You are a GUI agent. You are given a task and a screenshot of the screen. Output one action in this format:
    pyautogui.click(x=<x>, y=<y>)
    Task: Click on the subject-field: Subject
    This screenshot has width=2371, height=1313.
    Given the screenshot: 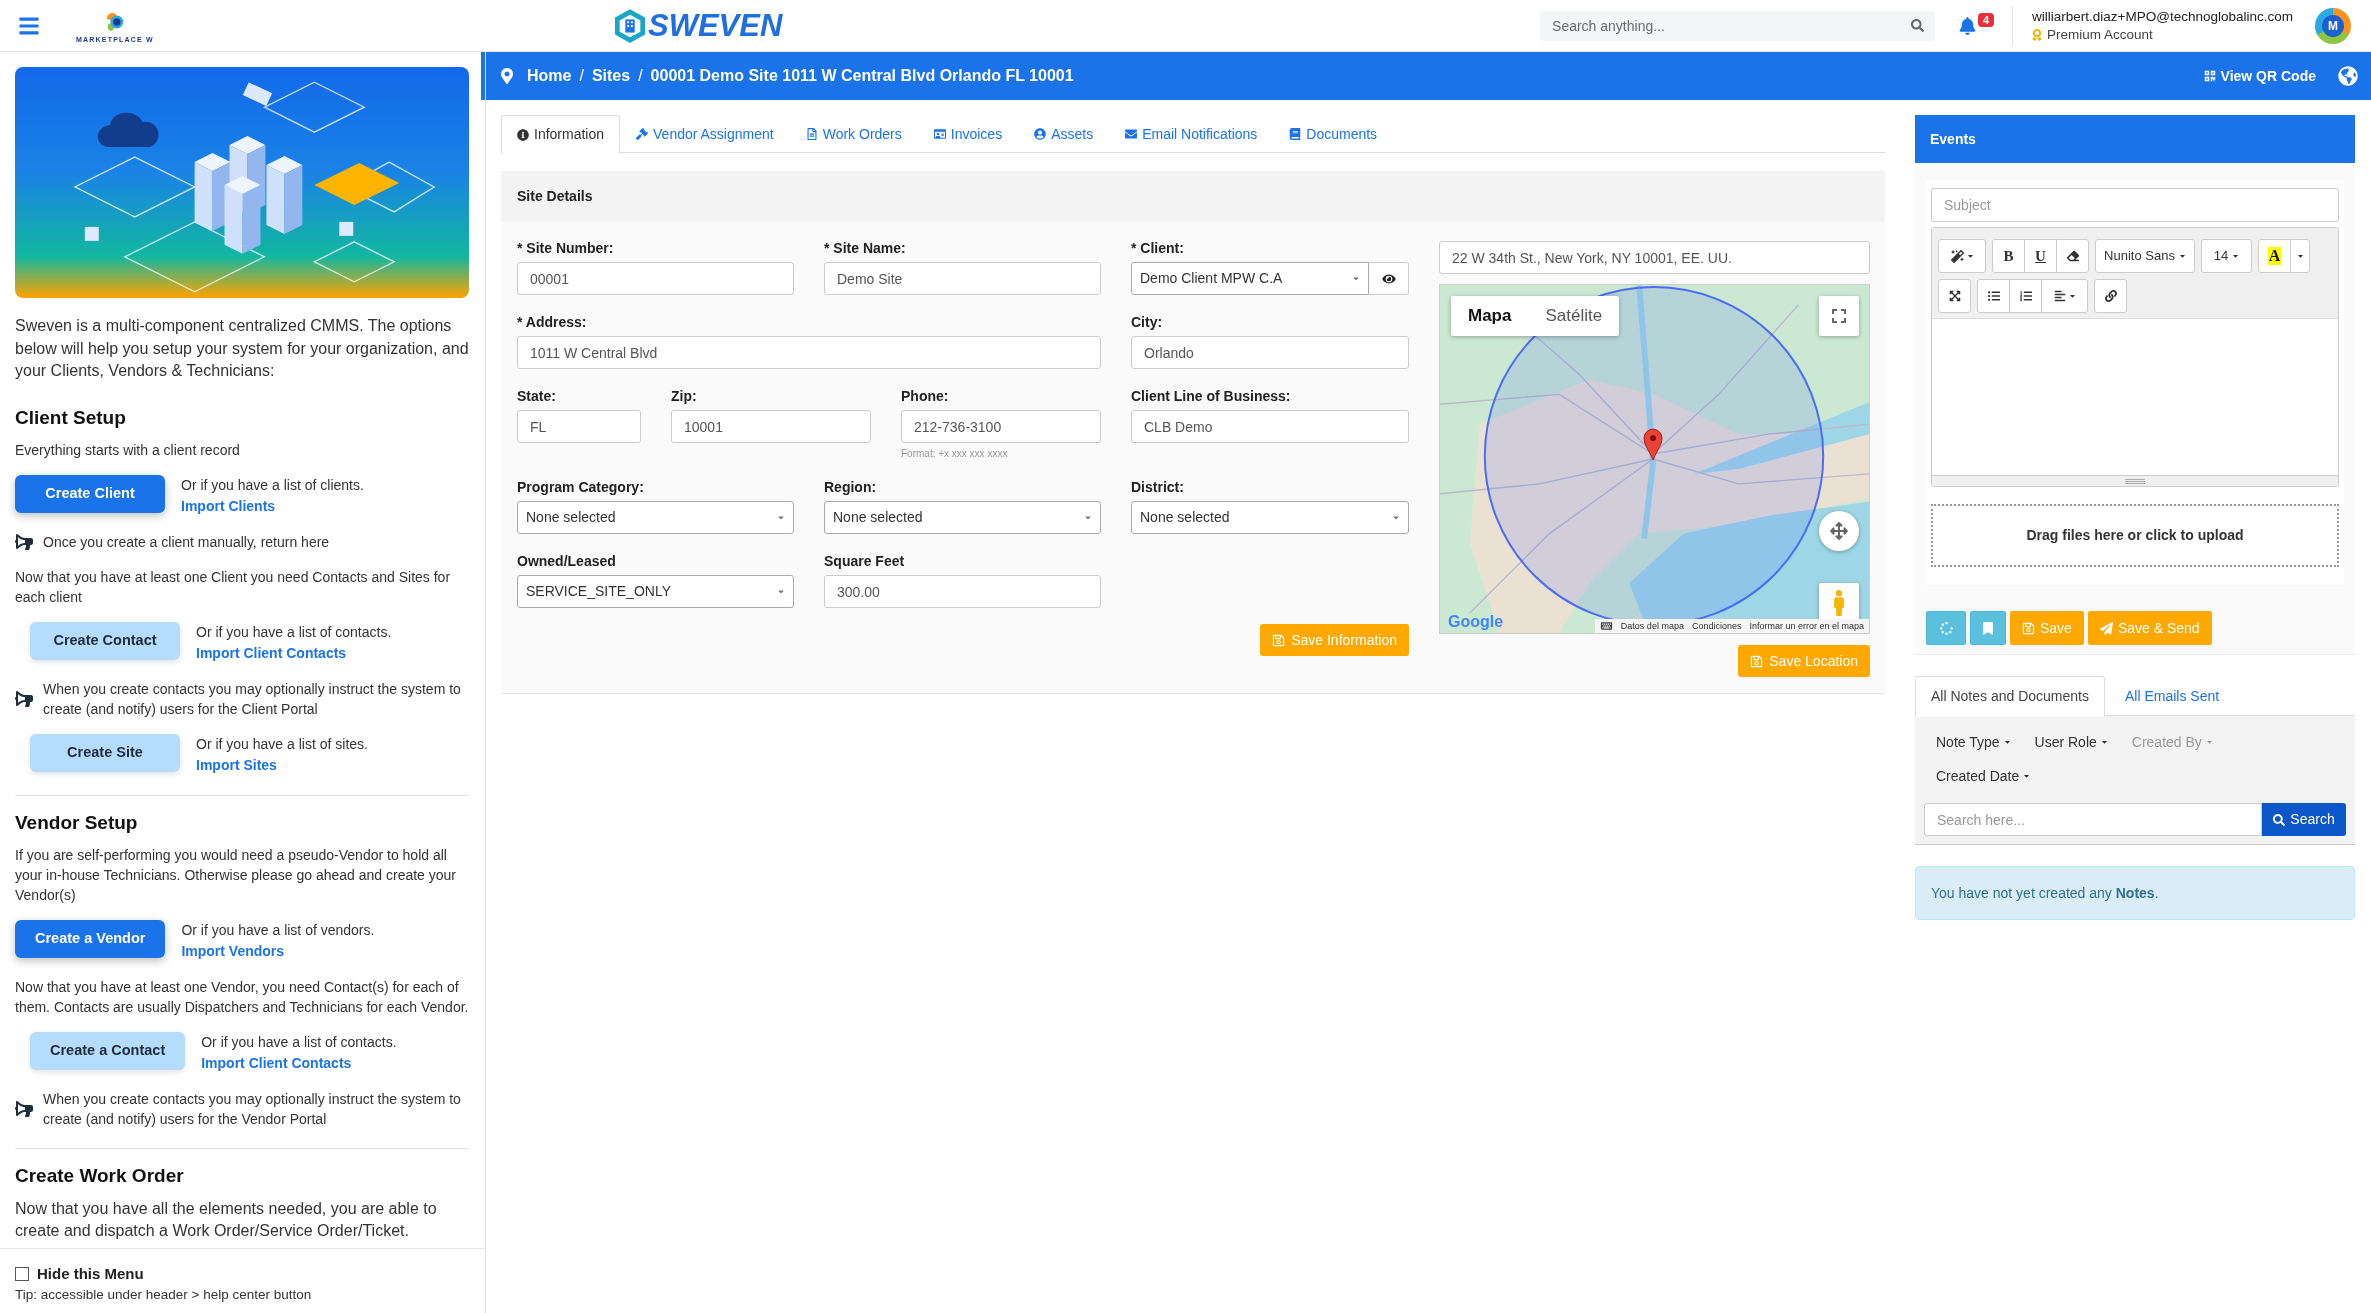 What is the action you would take?
    pyautogui.click(x=2135, y=205)
    